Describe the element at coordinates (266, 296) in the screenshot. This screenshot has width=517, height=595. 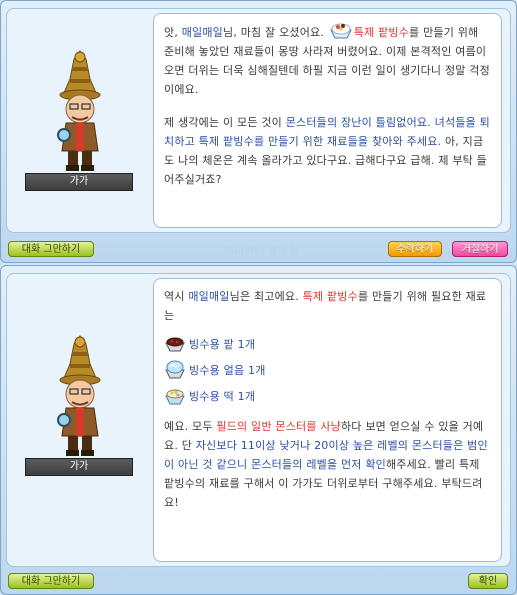
I see `text-segment: 님은 최고에요.` at that location.